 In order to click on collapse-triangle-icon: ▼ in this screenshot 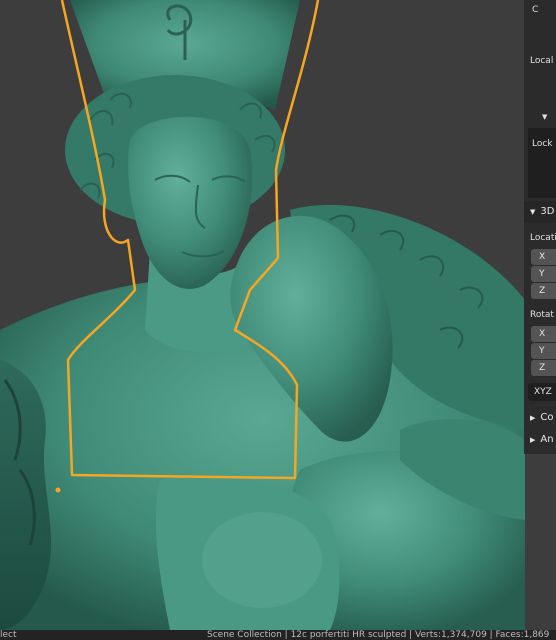, I will do `click(533, 212)`.